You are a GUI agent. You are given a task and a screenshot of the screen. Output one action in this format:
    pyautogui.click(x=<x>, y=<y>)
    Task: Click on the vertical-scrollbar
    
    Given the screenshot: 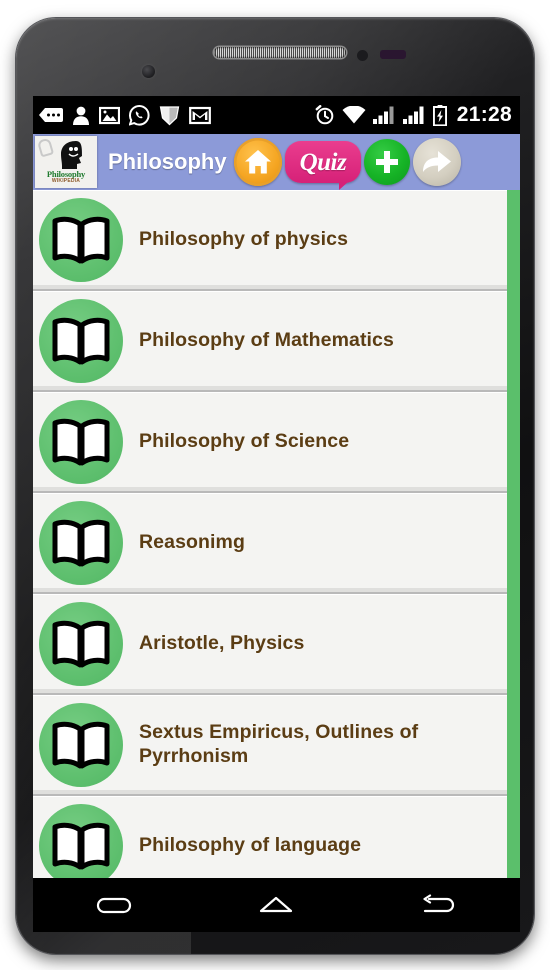 What is the action you would take?
    pyautogui.click(x=513, y=534)
    